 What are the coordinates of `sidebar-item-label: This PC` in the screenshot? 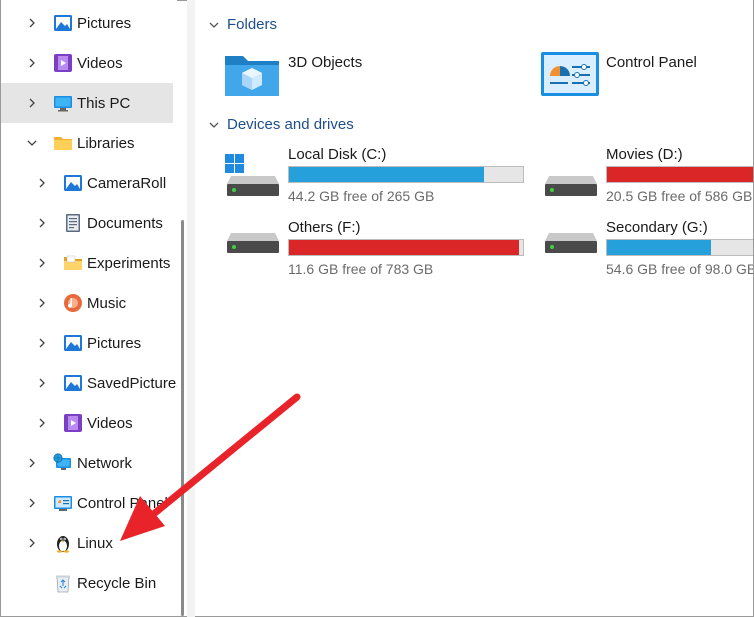 It's located at (104, 103).